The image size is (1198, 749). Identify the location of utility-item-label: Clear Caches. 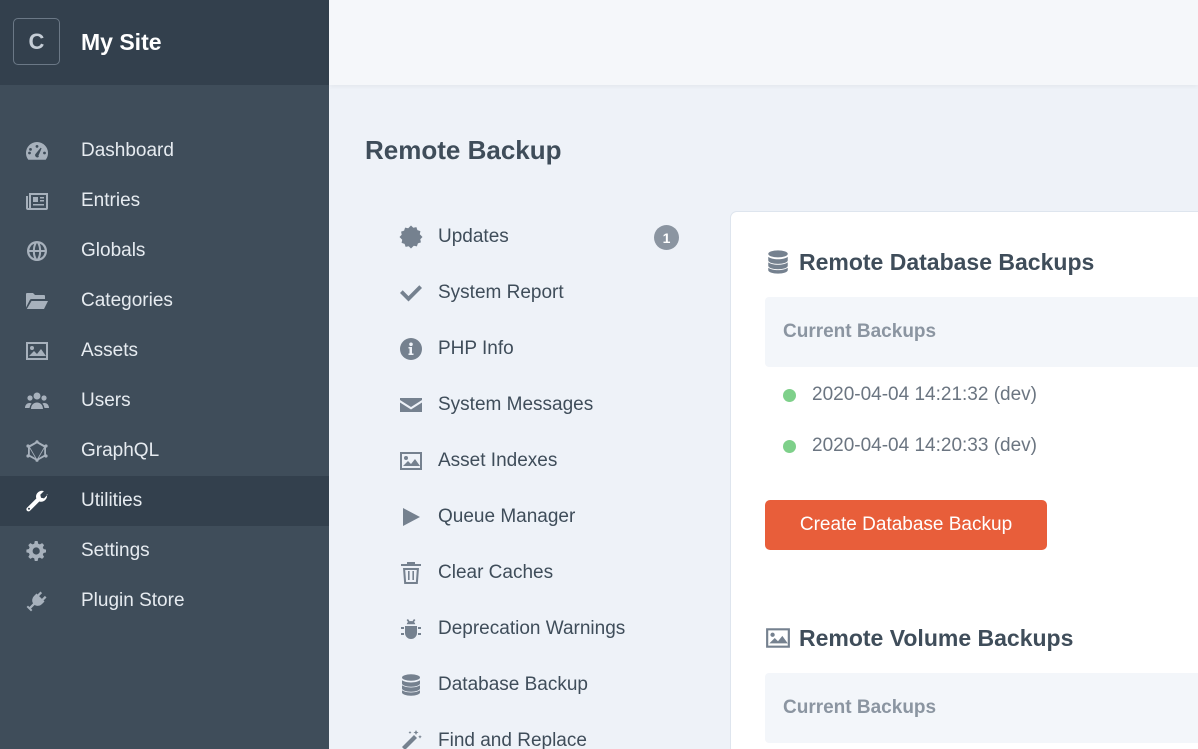
(496, 572).